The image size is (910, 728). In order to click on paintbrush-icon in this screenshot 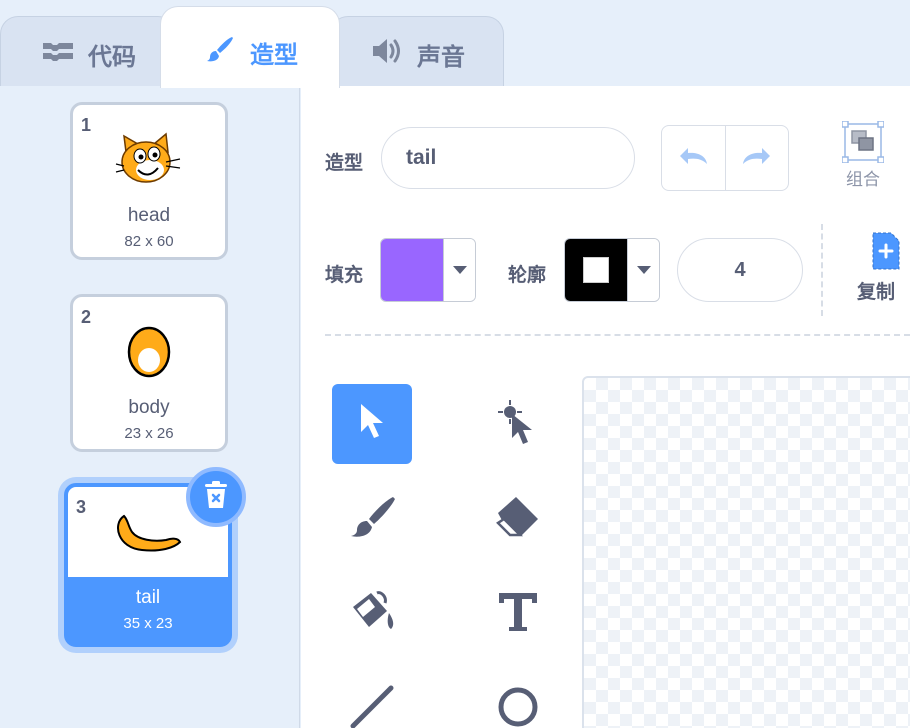, I will do `click(372, 519)`.